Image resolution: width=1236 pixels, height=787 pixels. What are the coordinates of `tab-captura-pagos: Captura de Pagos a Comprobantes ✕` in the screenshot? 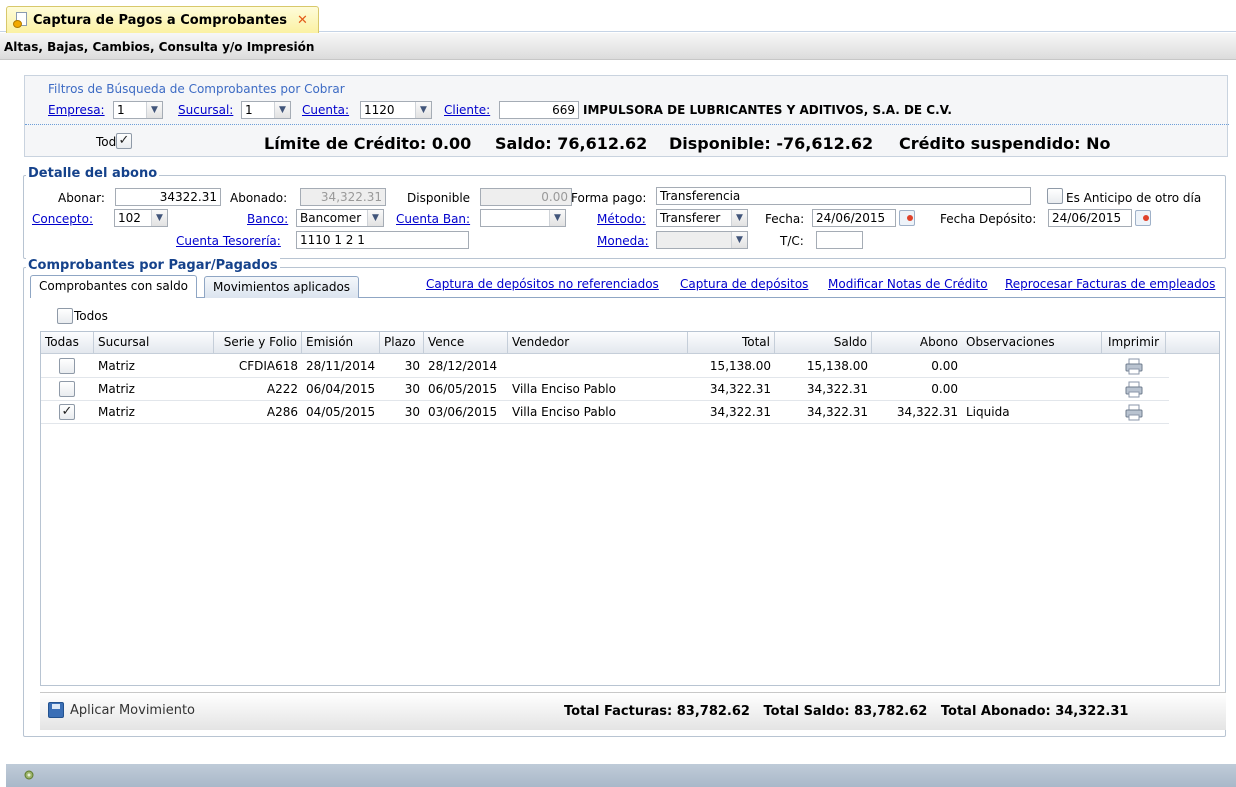 It's located at (162, 19).